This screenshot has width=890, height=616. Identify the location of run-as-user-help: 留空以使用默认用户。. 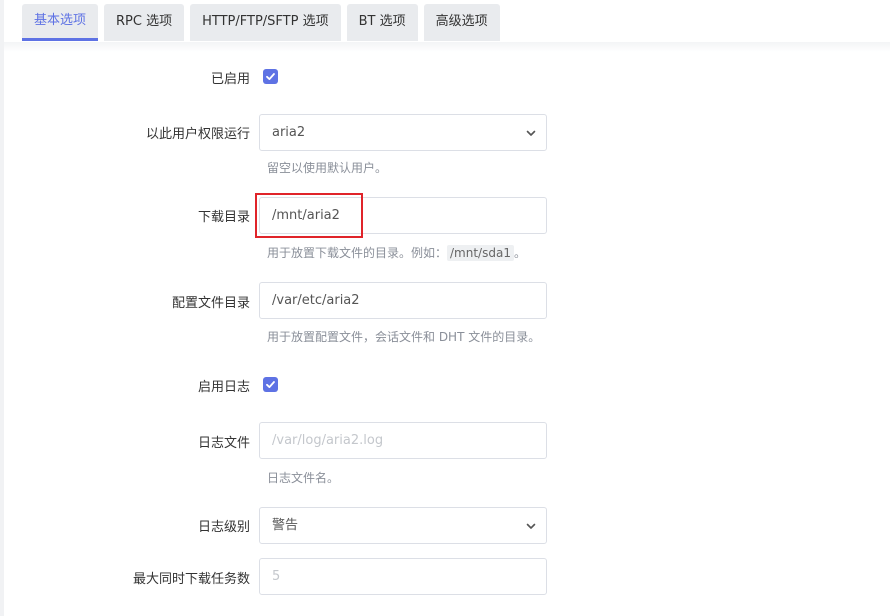
(327, 168).